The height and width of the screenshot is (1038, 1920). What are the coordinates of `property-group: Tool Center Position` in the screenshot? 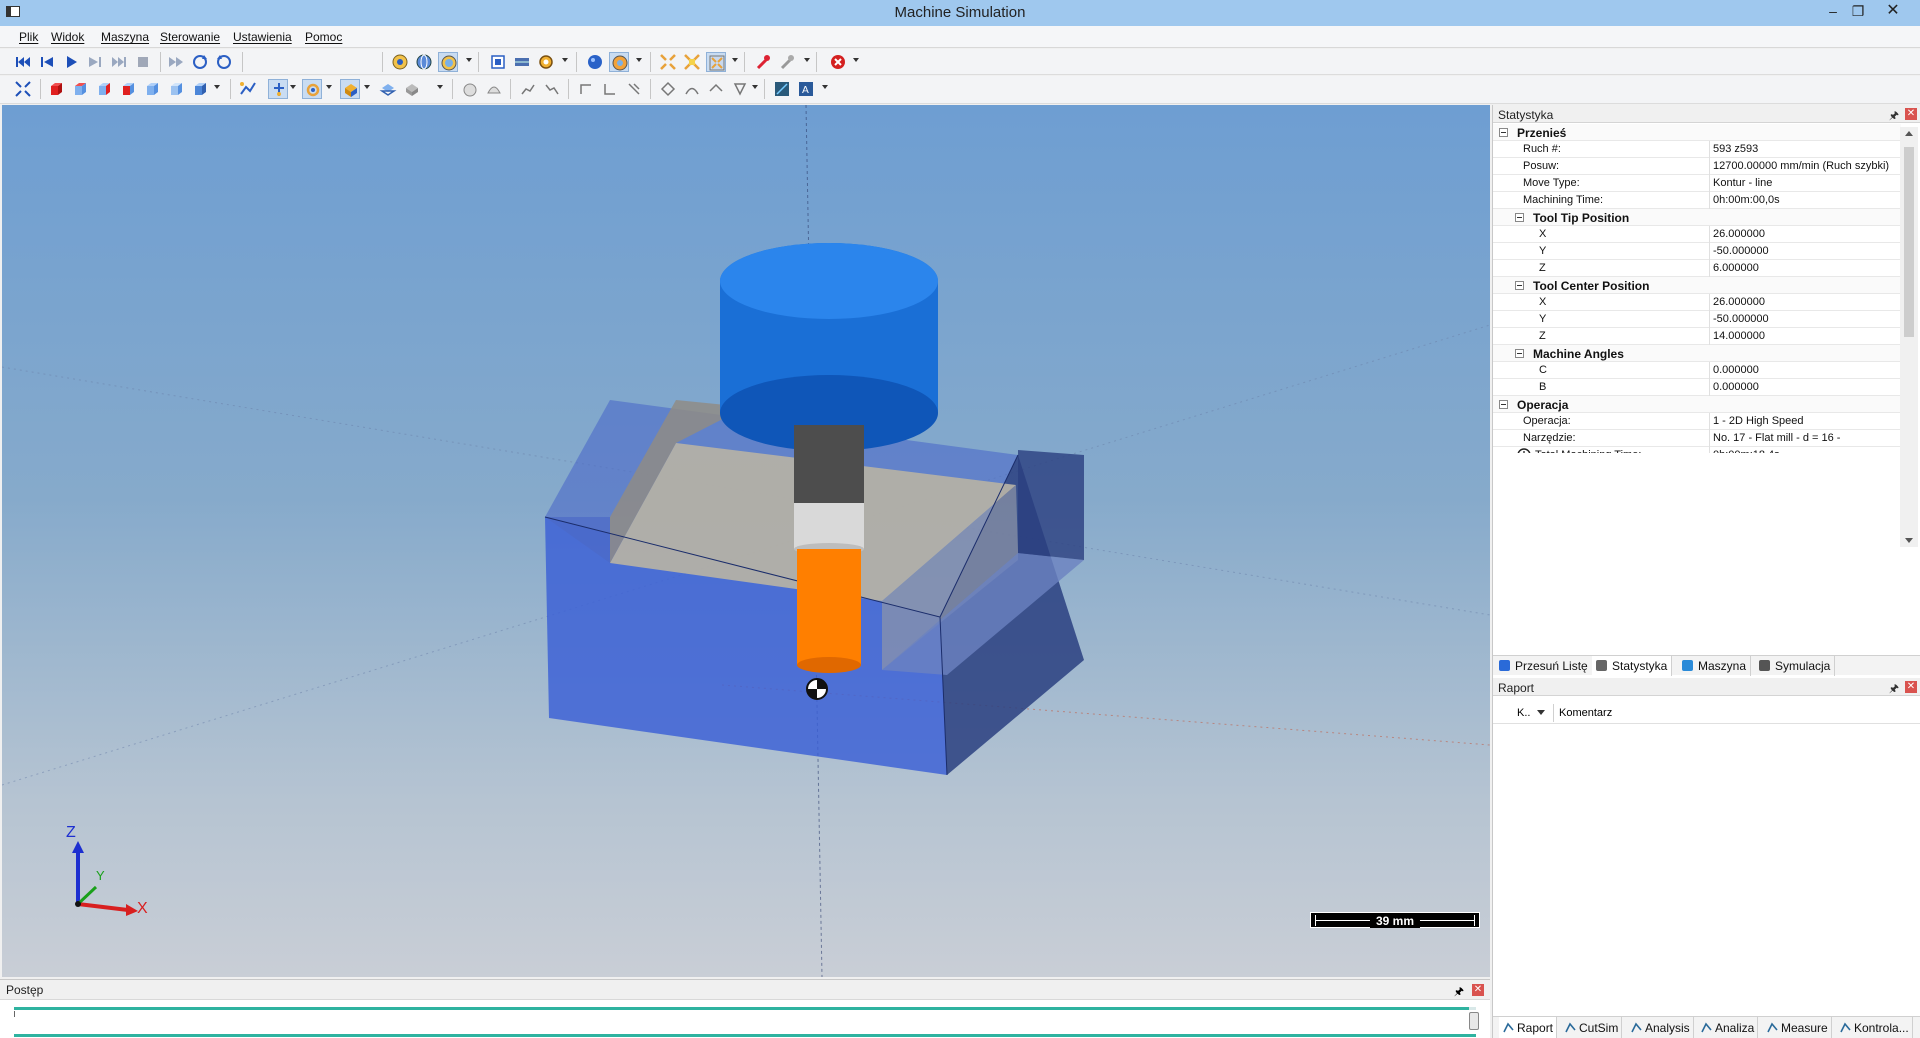 It's located at (1697, 285).